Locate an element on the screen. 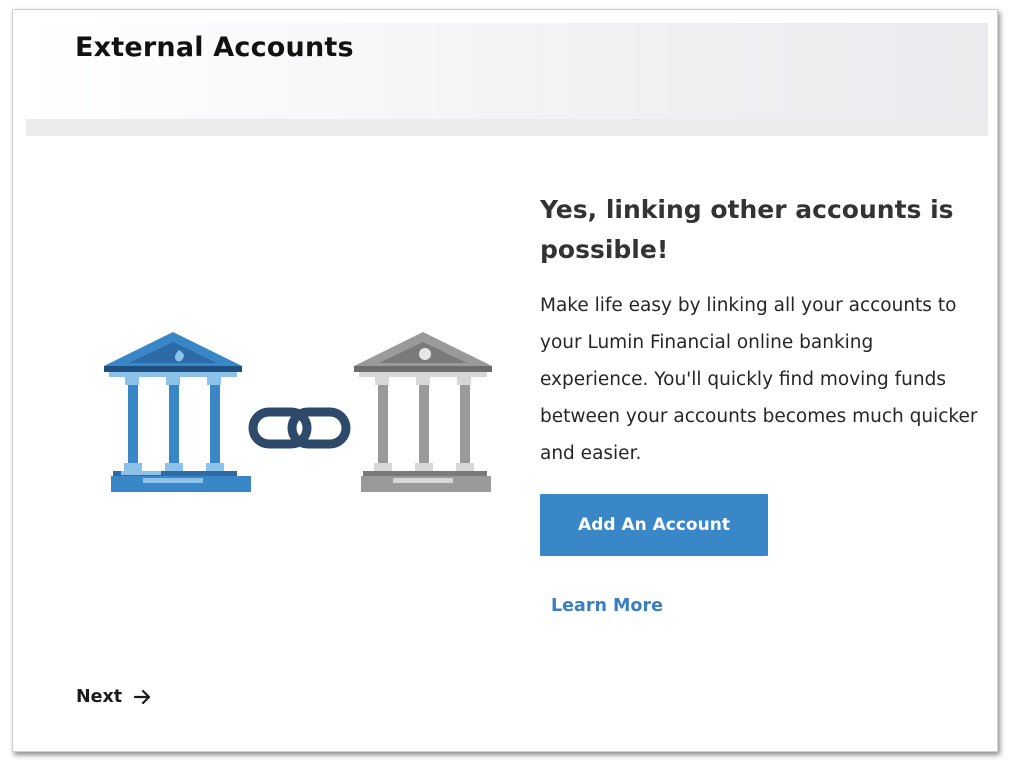 This screenshot has width=1013, height=769. page-title: External Accounts is located at coordinates (214, 47).